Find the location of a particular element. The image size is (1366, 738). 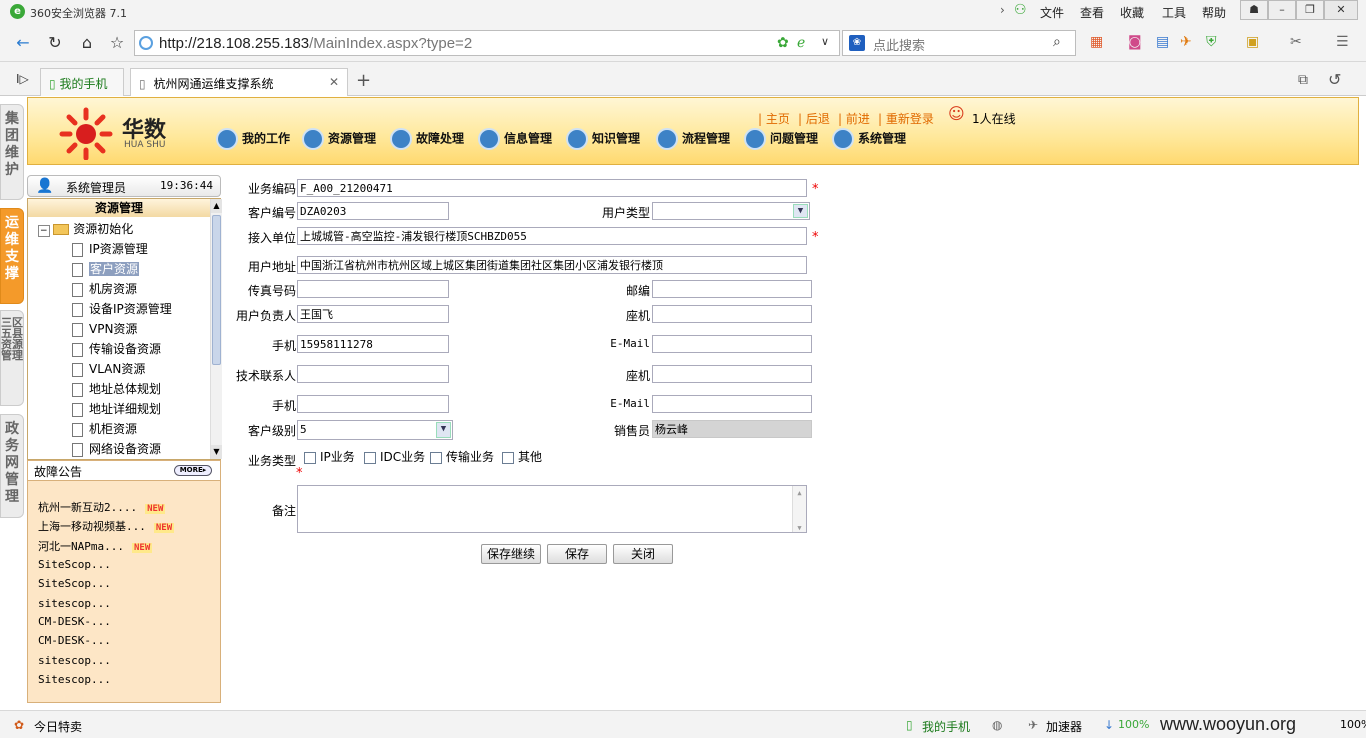

user-addr-field: 中国浙江省杭州市杭州区域上城区集团街道集团社区集团小区浦发银行楼顶 is located at coordinates (552, 265).